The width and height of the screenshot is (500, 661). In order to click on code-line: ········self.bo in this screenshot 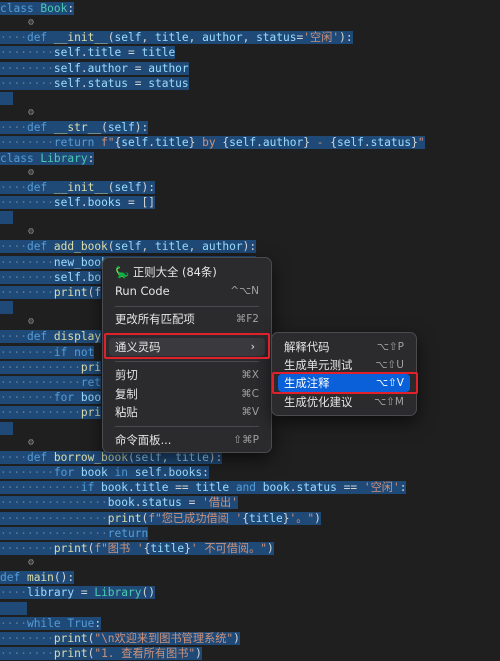, I will do `click(51, 277)`.